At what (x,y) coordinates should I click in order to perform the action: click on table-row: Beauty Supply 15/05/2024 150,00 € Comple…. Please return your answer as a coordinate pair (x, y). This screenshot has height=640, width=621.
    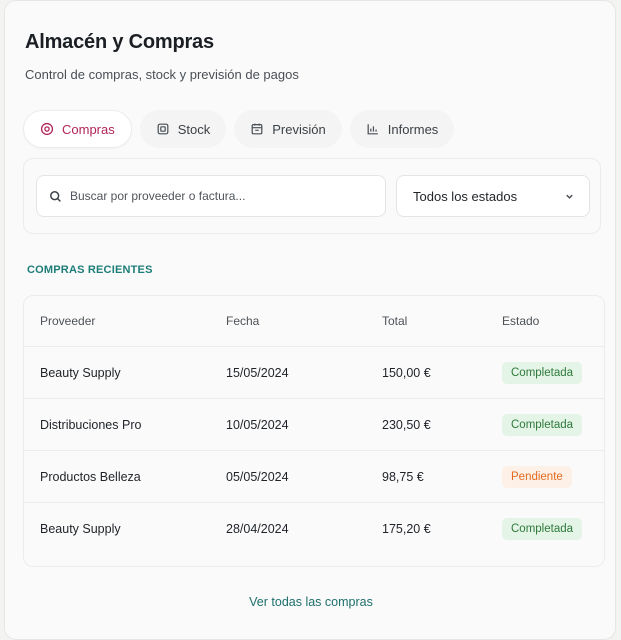
    Looking at the image, I should click on (314, 372).